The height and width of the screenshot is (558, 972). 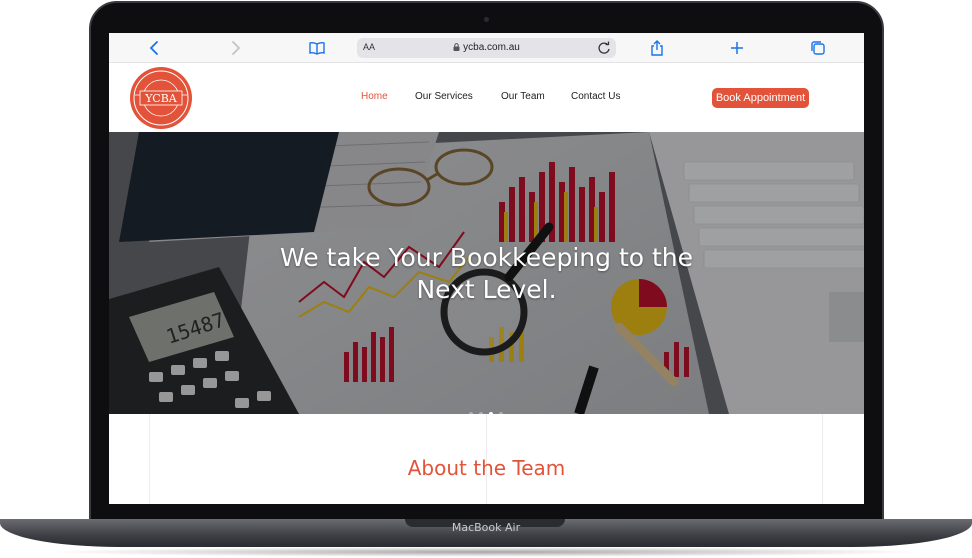 I want to click on book-appointment-button: Book Appointment, so click(x=760, y=98).